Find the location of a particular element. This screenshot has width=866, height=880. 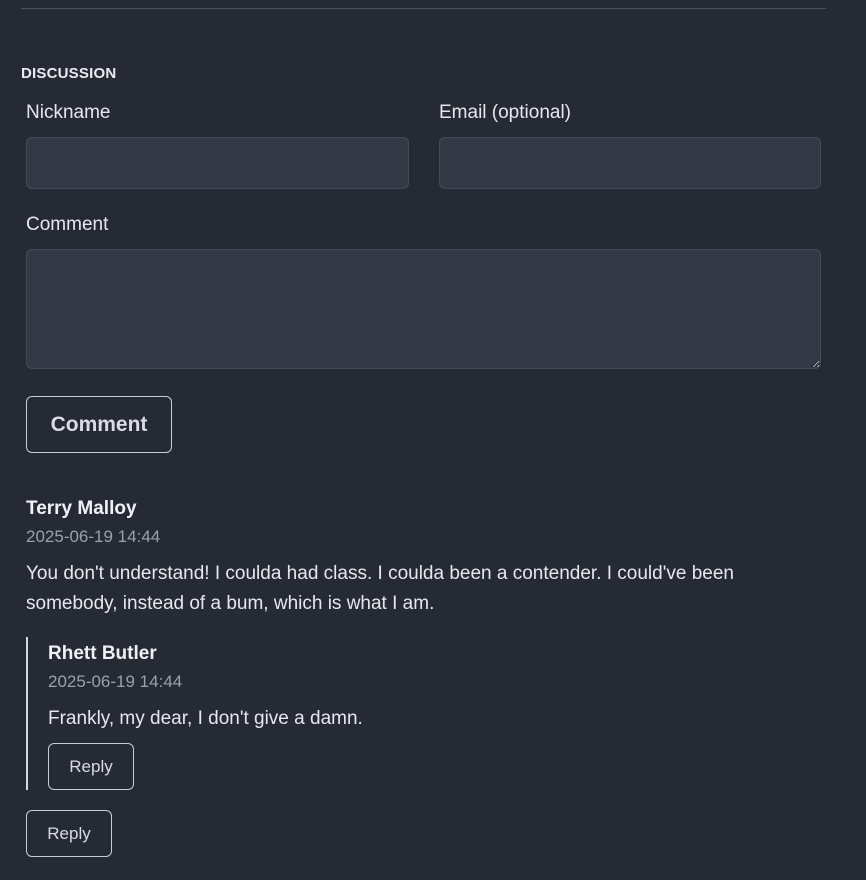

reply-timestamp: 2025-06-19 14:44 is located at coordinates (115, 681).